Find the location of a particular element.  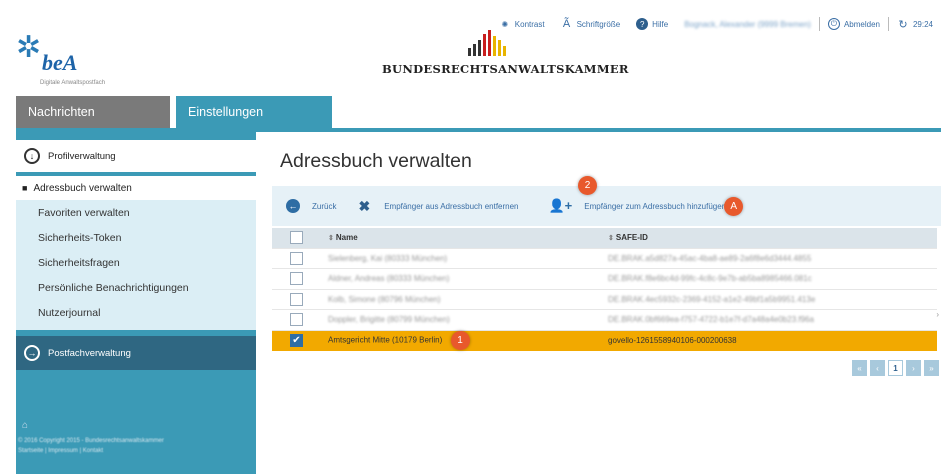

sidebar-item-sicherheits-token: Sicherheits-Token is located at coordinates (136, 237).